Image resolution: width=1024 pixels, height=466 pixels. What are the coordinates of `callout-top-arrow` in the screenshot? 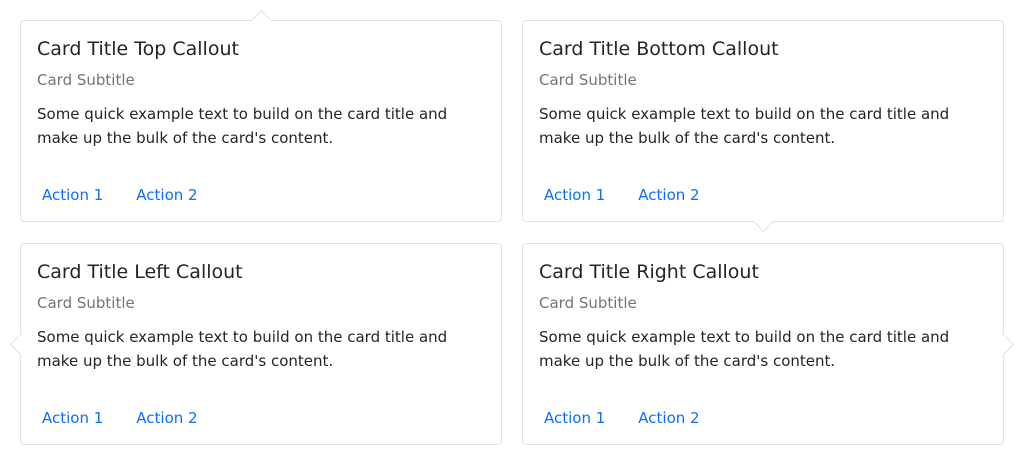 It's located at (261, 20).